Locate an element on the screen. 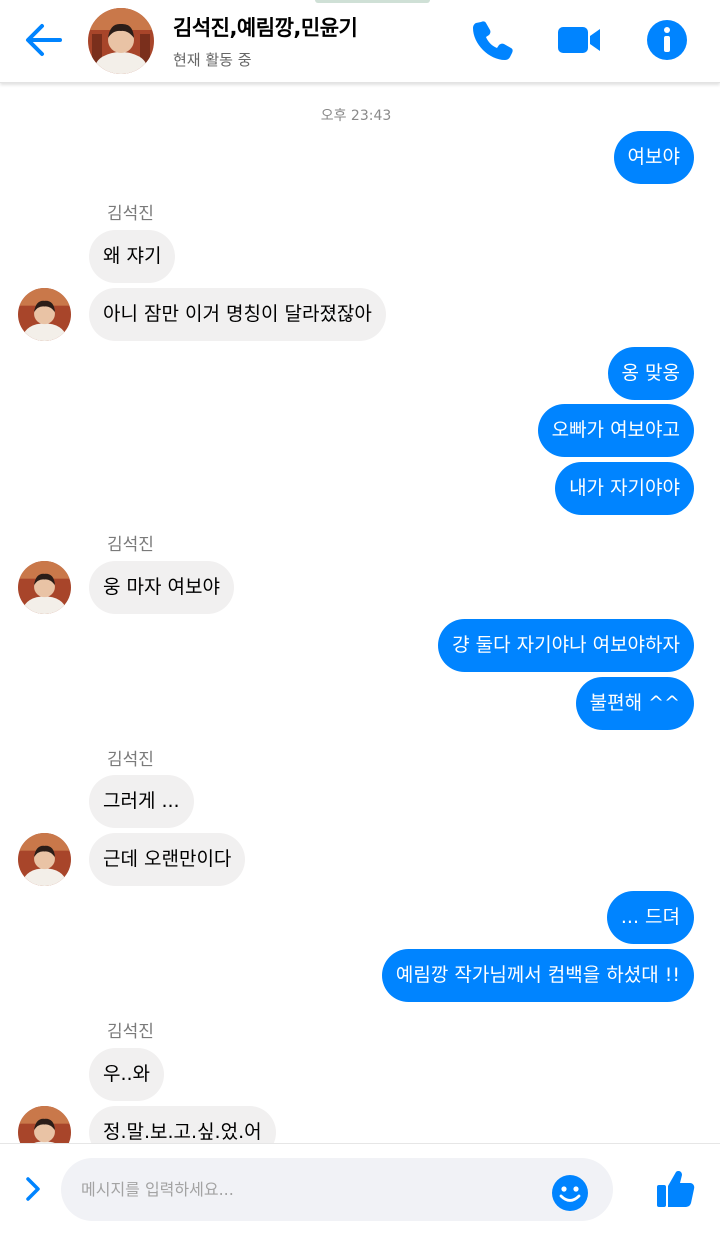 This screenshot has height=1234, width=720. message-input is located at coordinates (337, 1189).